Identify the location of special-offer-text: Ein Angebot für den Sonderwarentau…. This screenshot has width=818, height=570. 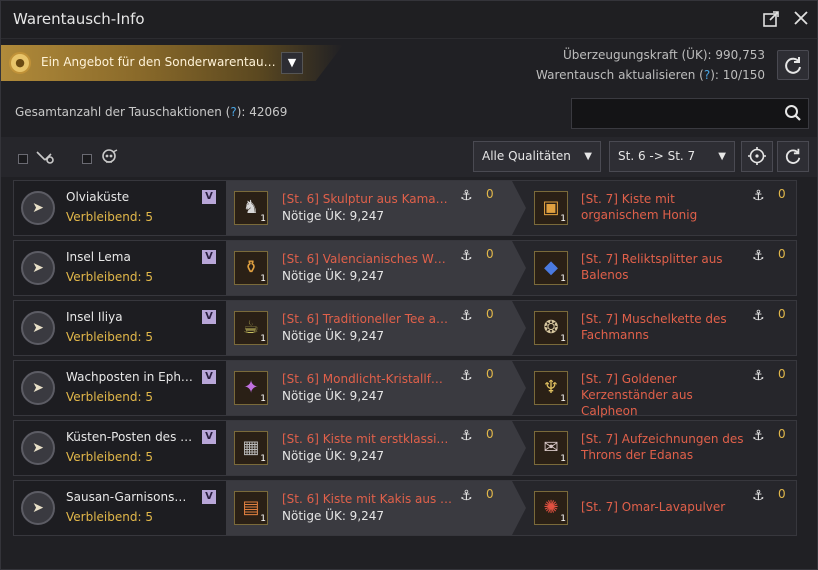
(158, 62).